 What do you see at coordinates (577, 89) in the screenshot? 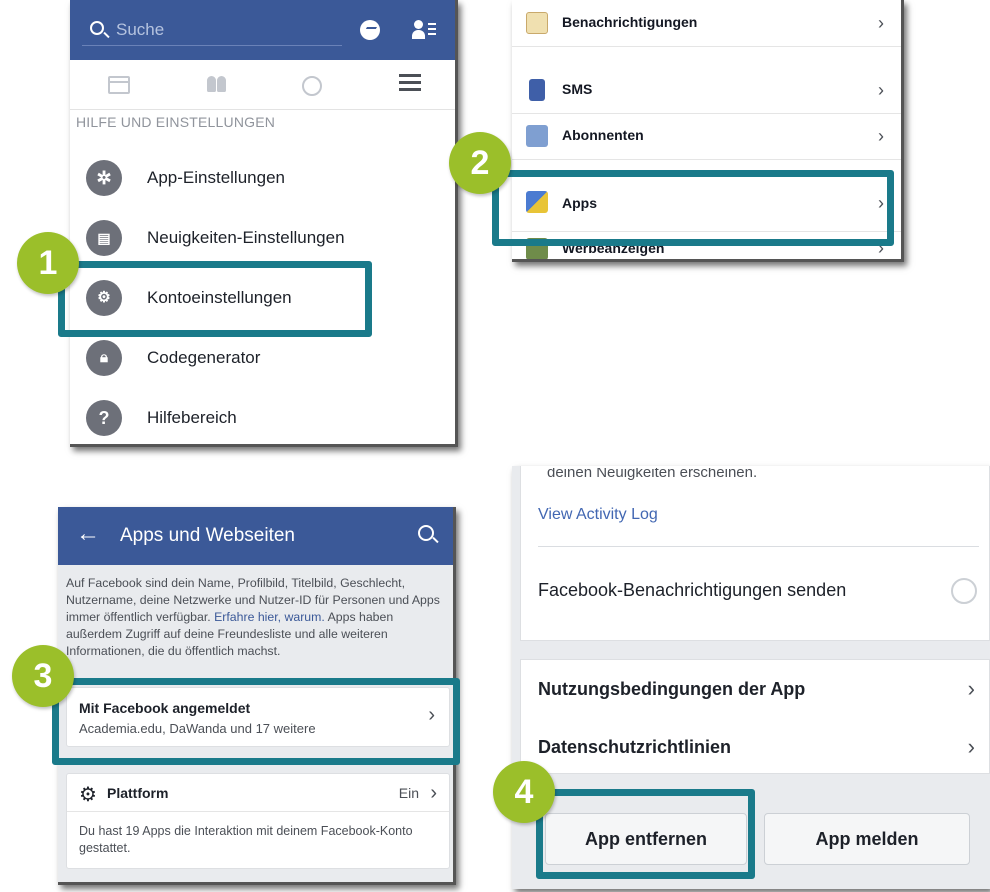
I see `settings-row-label: SMS` at bounding box center [577, 89].